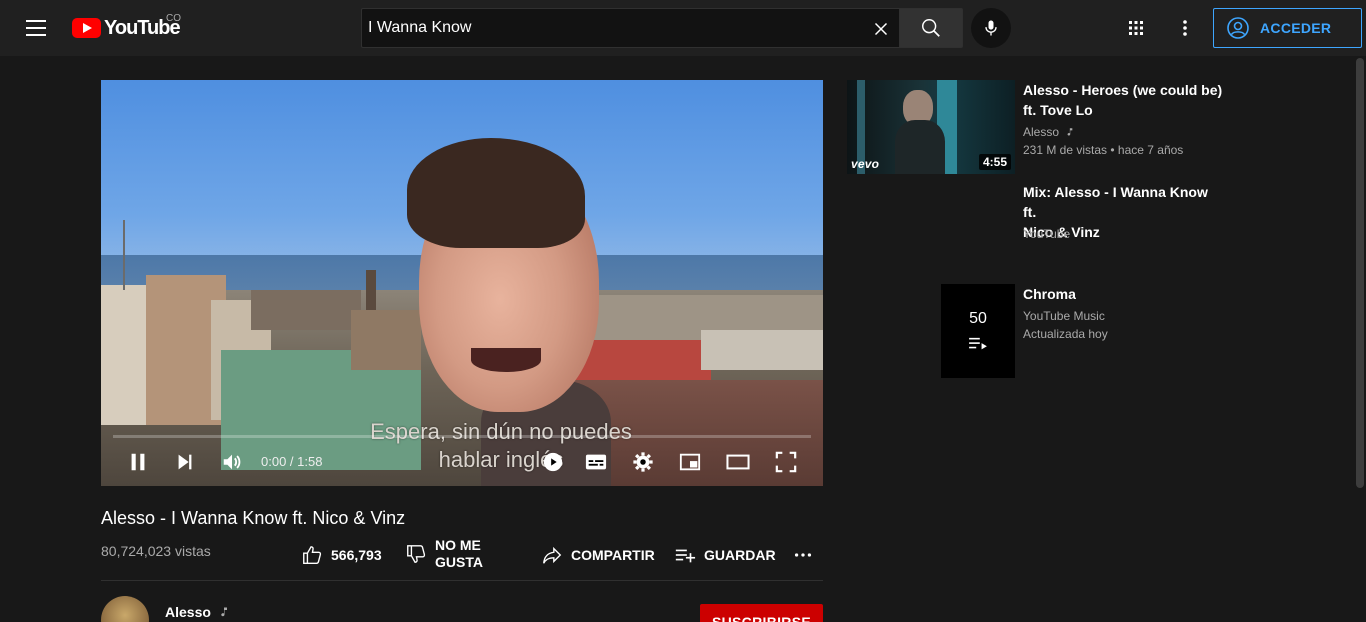 Image resolution: width=1366 pixels, height=622 pixels. What do you see at coordinates (1287, 28) in the screenshot?
I see `sign-in-button: ACCEDER` at bounding box center [1287, 28].